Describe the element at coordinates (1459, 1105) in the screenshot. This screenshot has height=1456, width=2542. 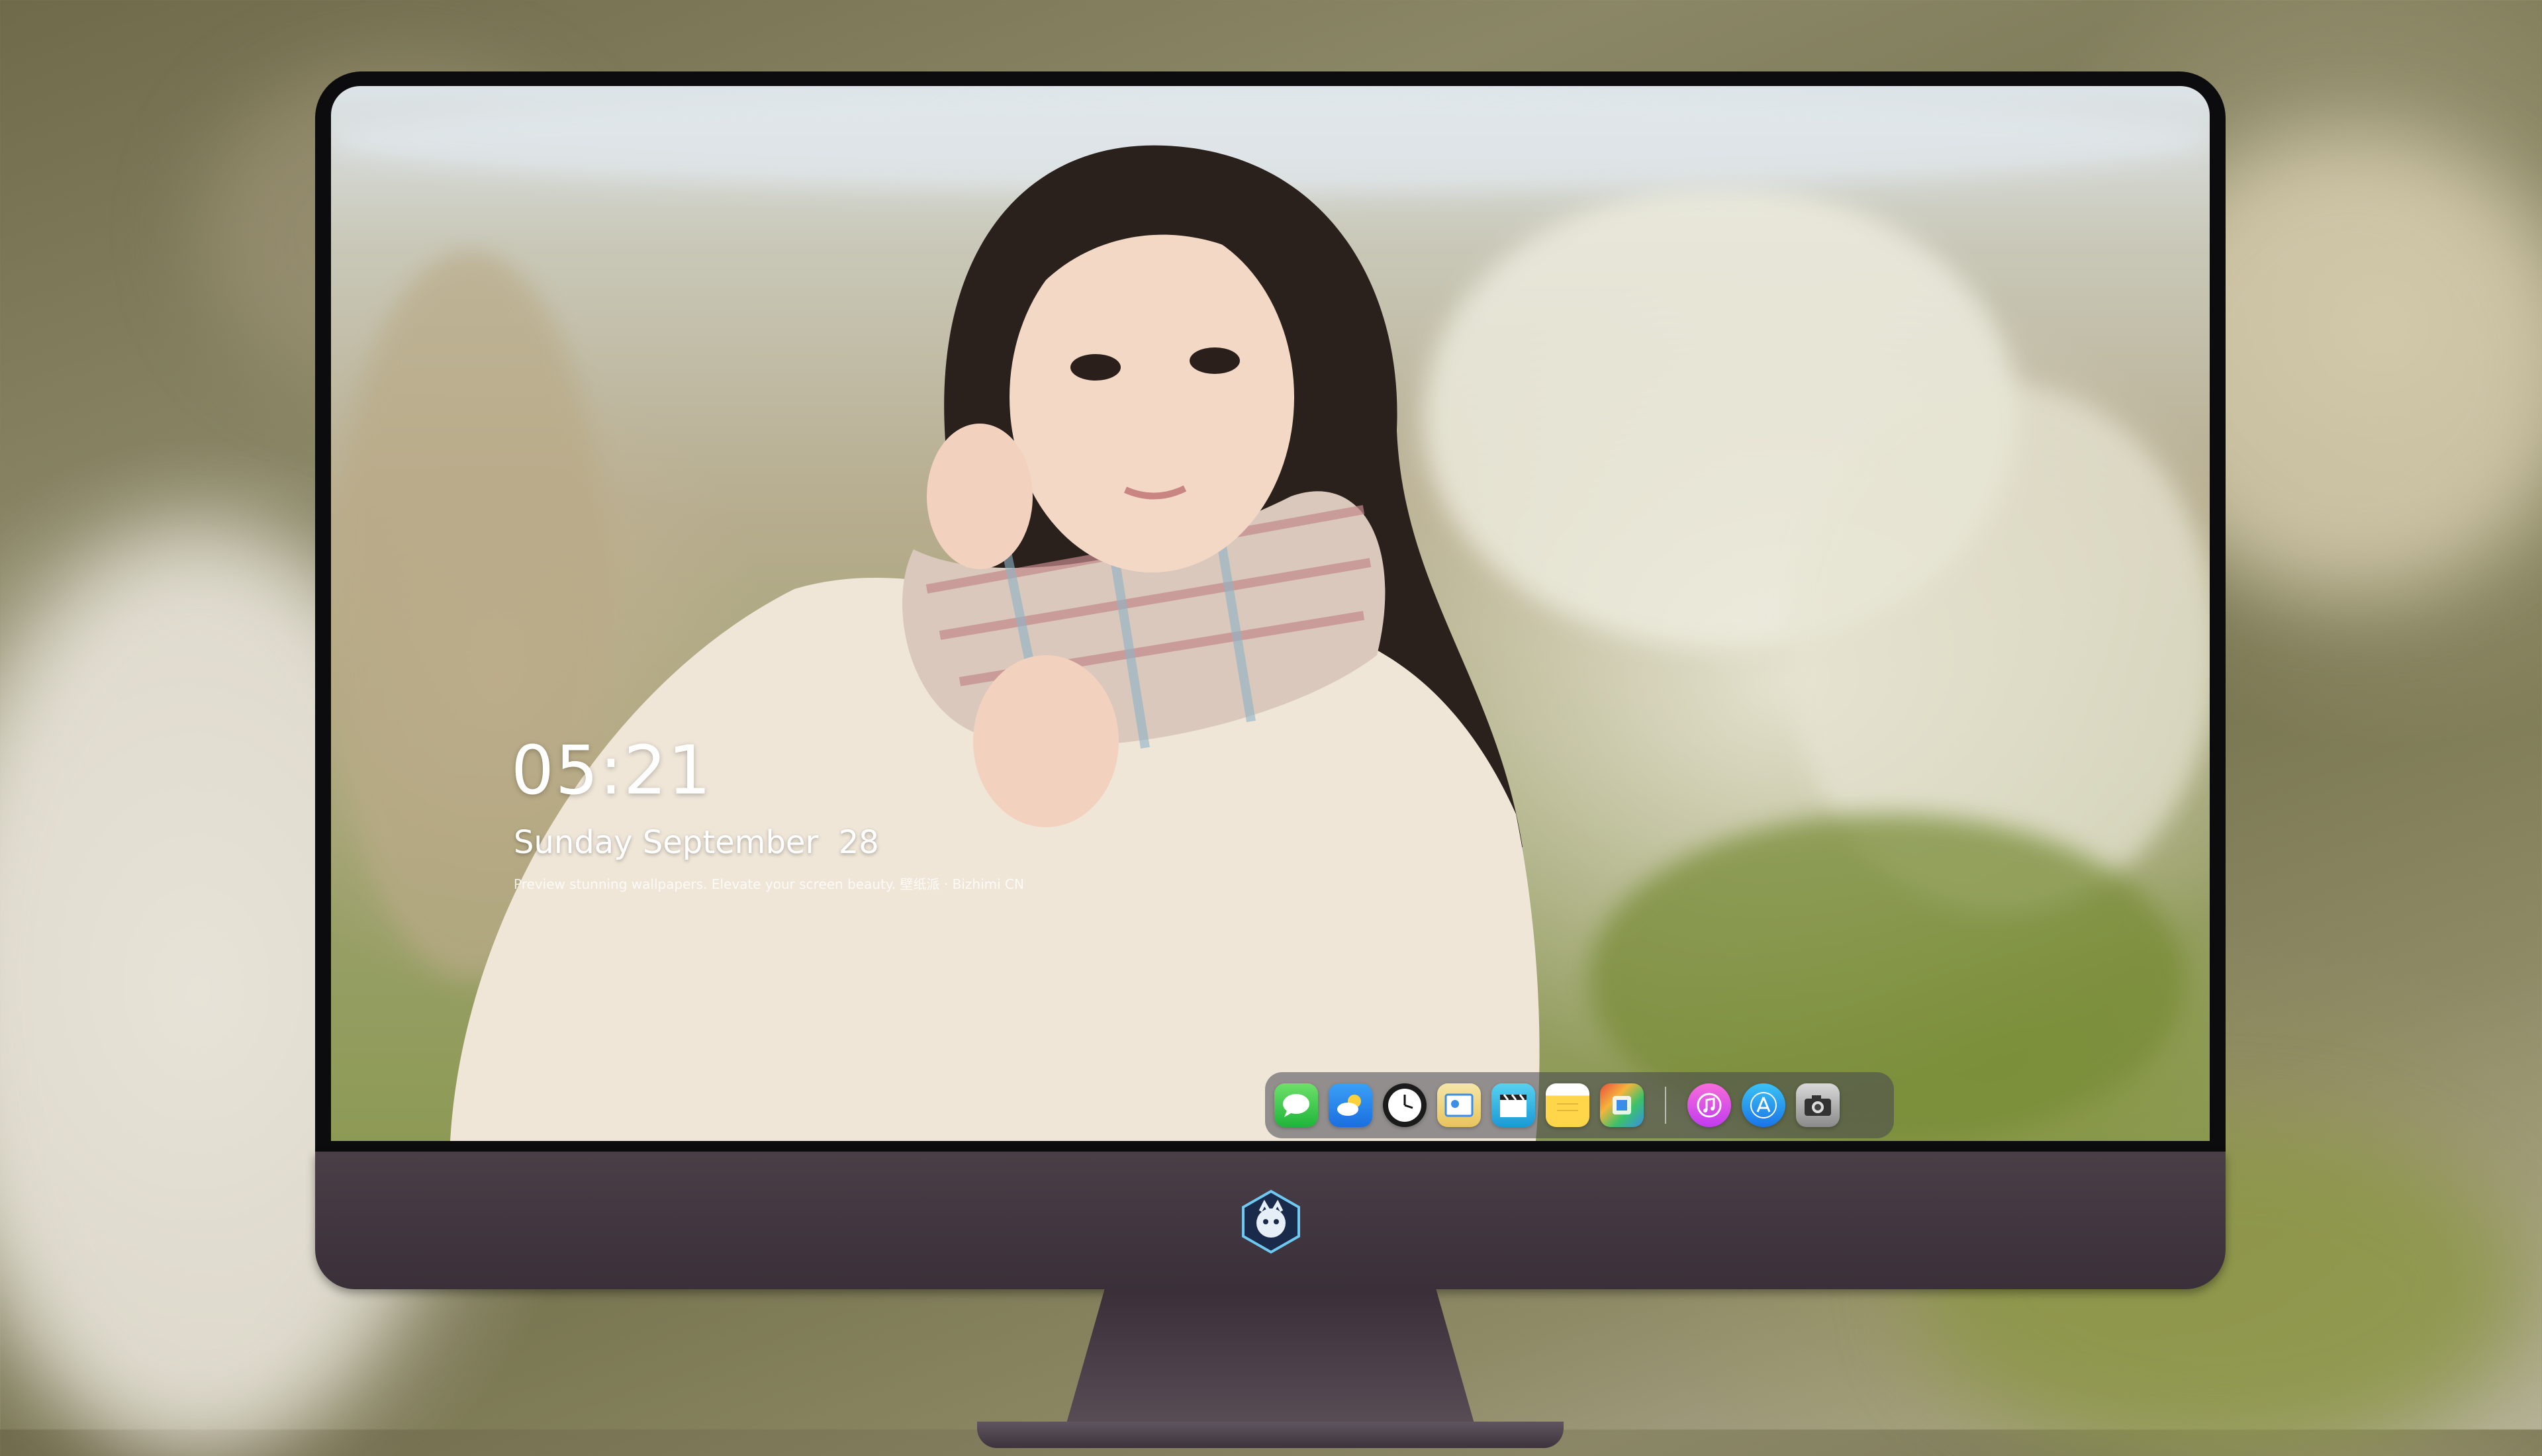
I see `preview-icon` at that location.